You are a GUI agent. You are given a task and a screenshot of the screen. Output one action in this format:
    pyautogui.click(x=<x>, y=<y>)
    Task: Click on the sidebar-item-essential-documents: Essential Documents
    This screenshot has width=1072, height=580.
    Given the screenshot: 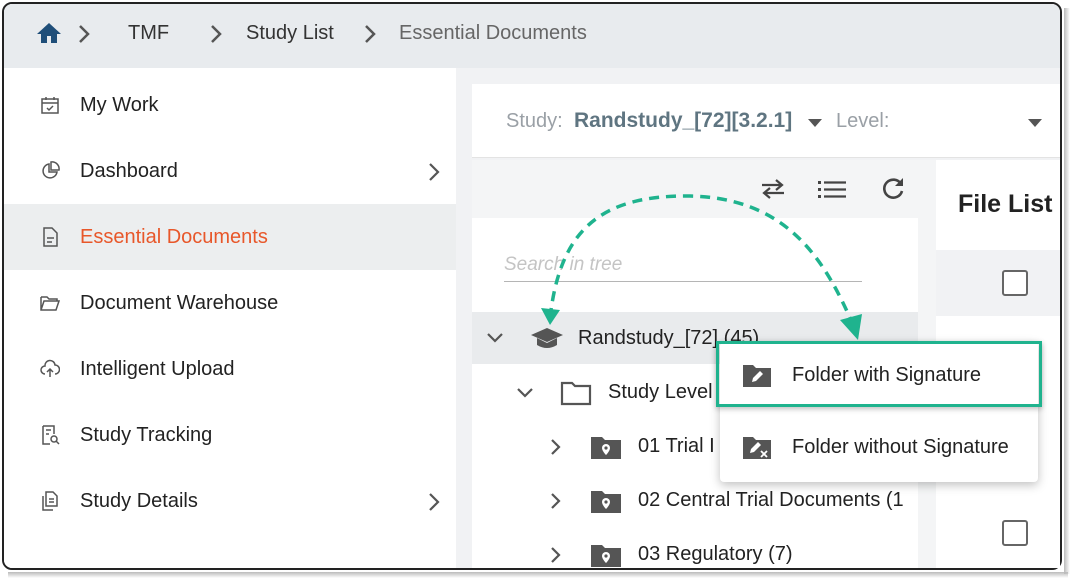 What is the action you would take?
    pyautogui.click(x=230, y=237)
    